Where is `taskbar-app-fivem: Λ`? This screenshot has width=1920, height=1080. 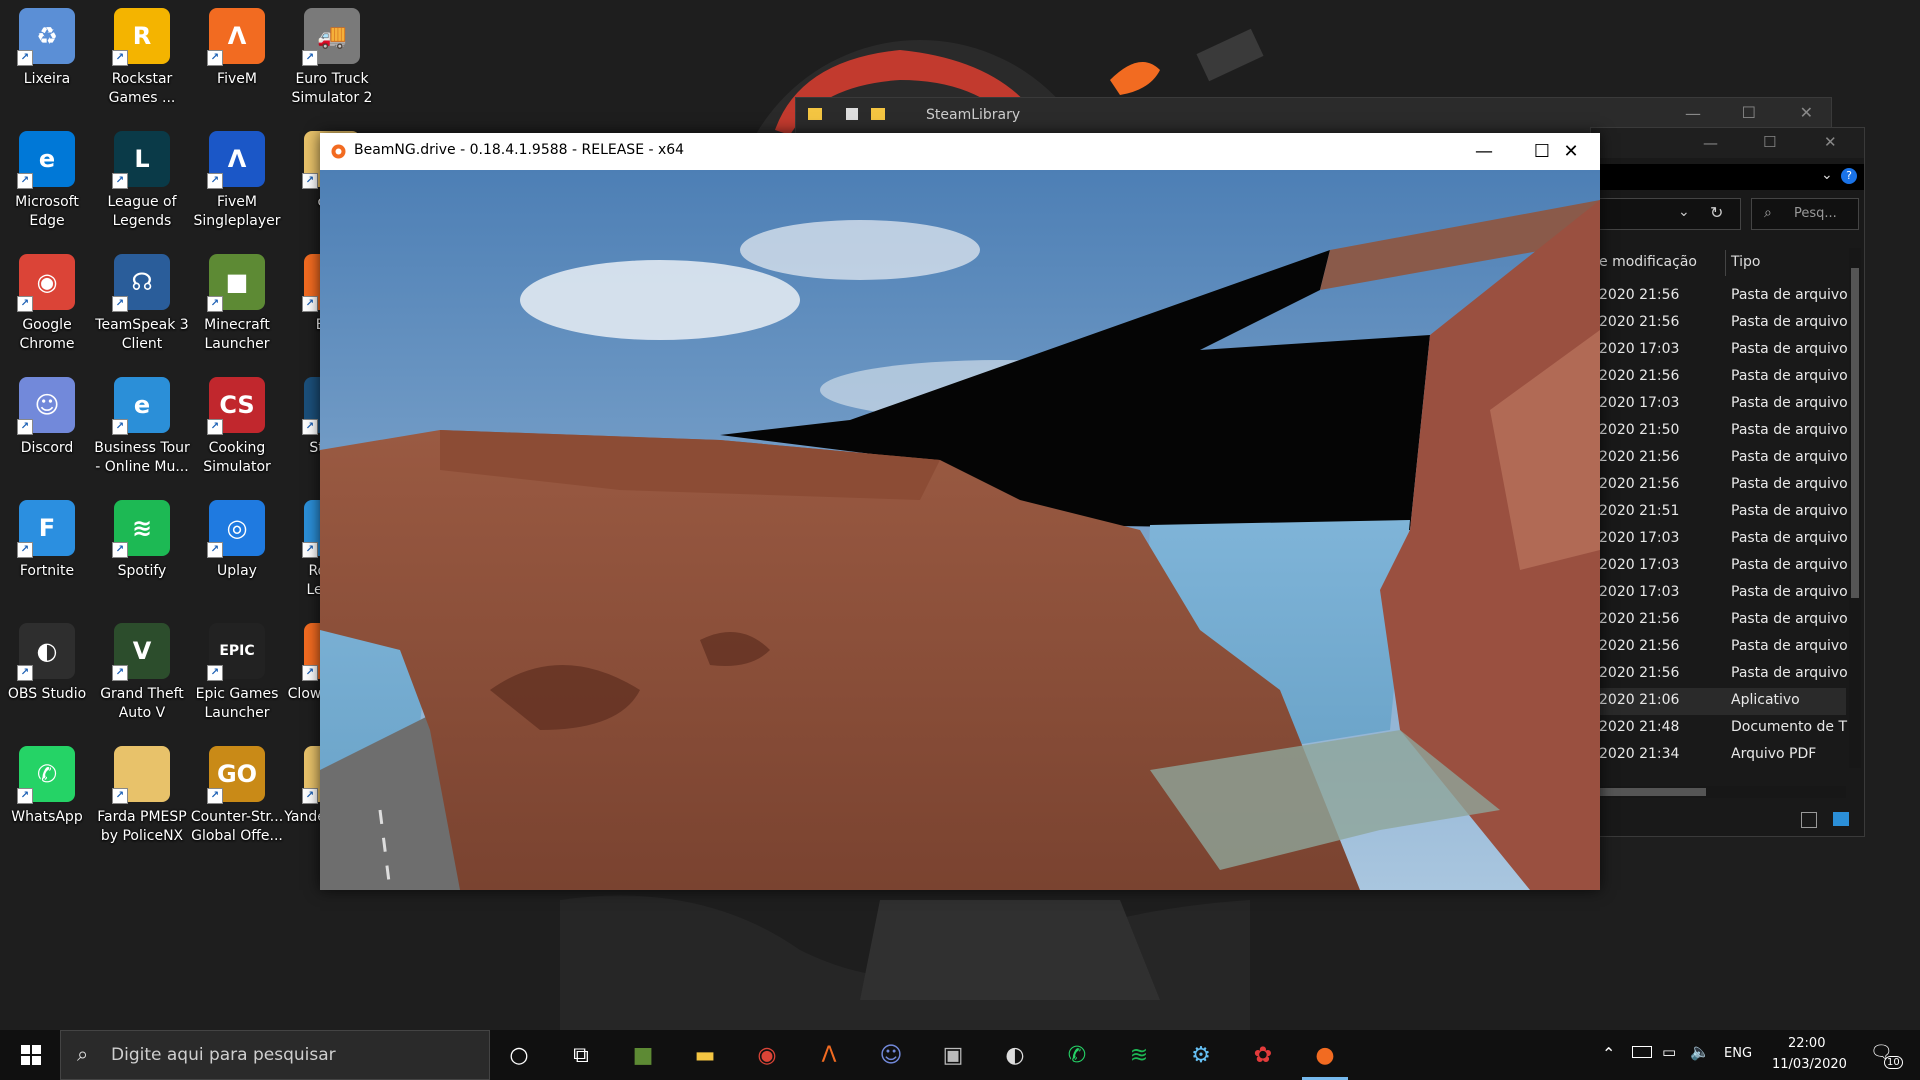
taskbar-app-fivem: Λ is located at coordinates (829, 1055).